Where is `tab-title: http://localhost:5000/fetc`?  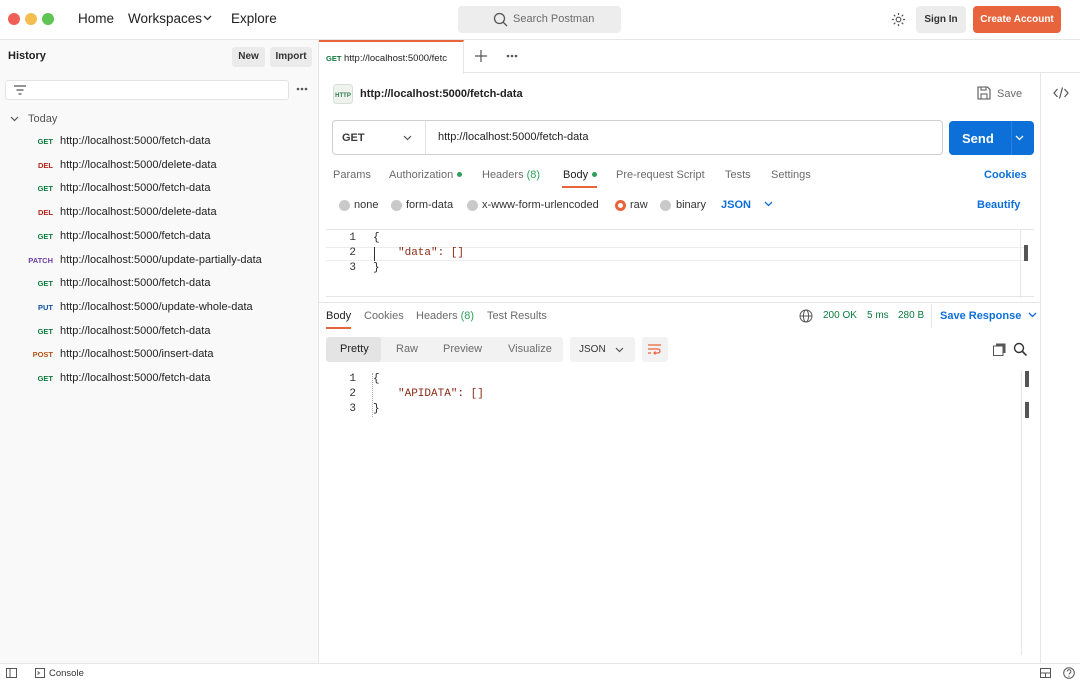
tab-title: http://localhost:5000/fetc is located at coordinates (395, 58).